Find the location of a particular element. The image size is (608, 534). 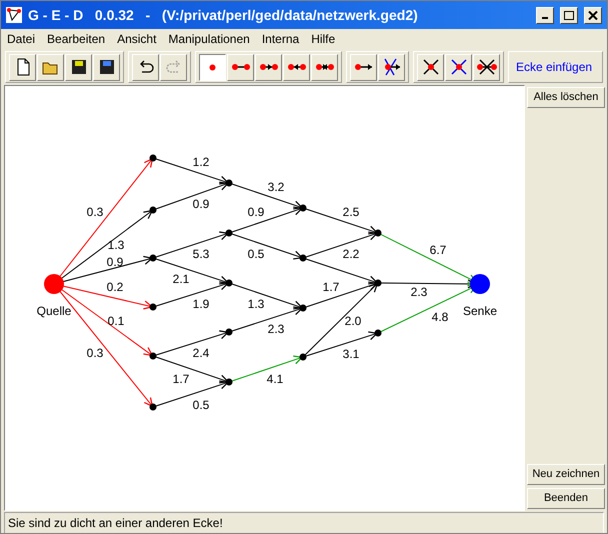

edge-weight: 6.7 is located at coordinates (438, 250).